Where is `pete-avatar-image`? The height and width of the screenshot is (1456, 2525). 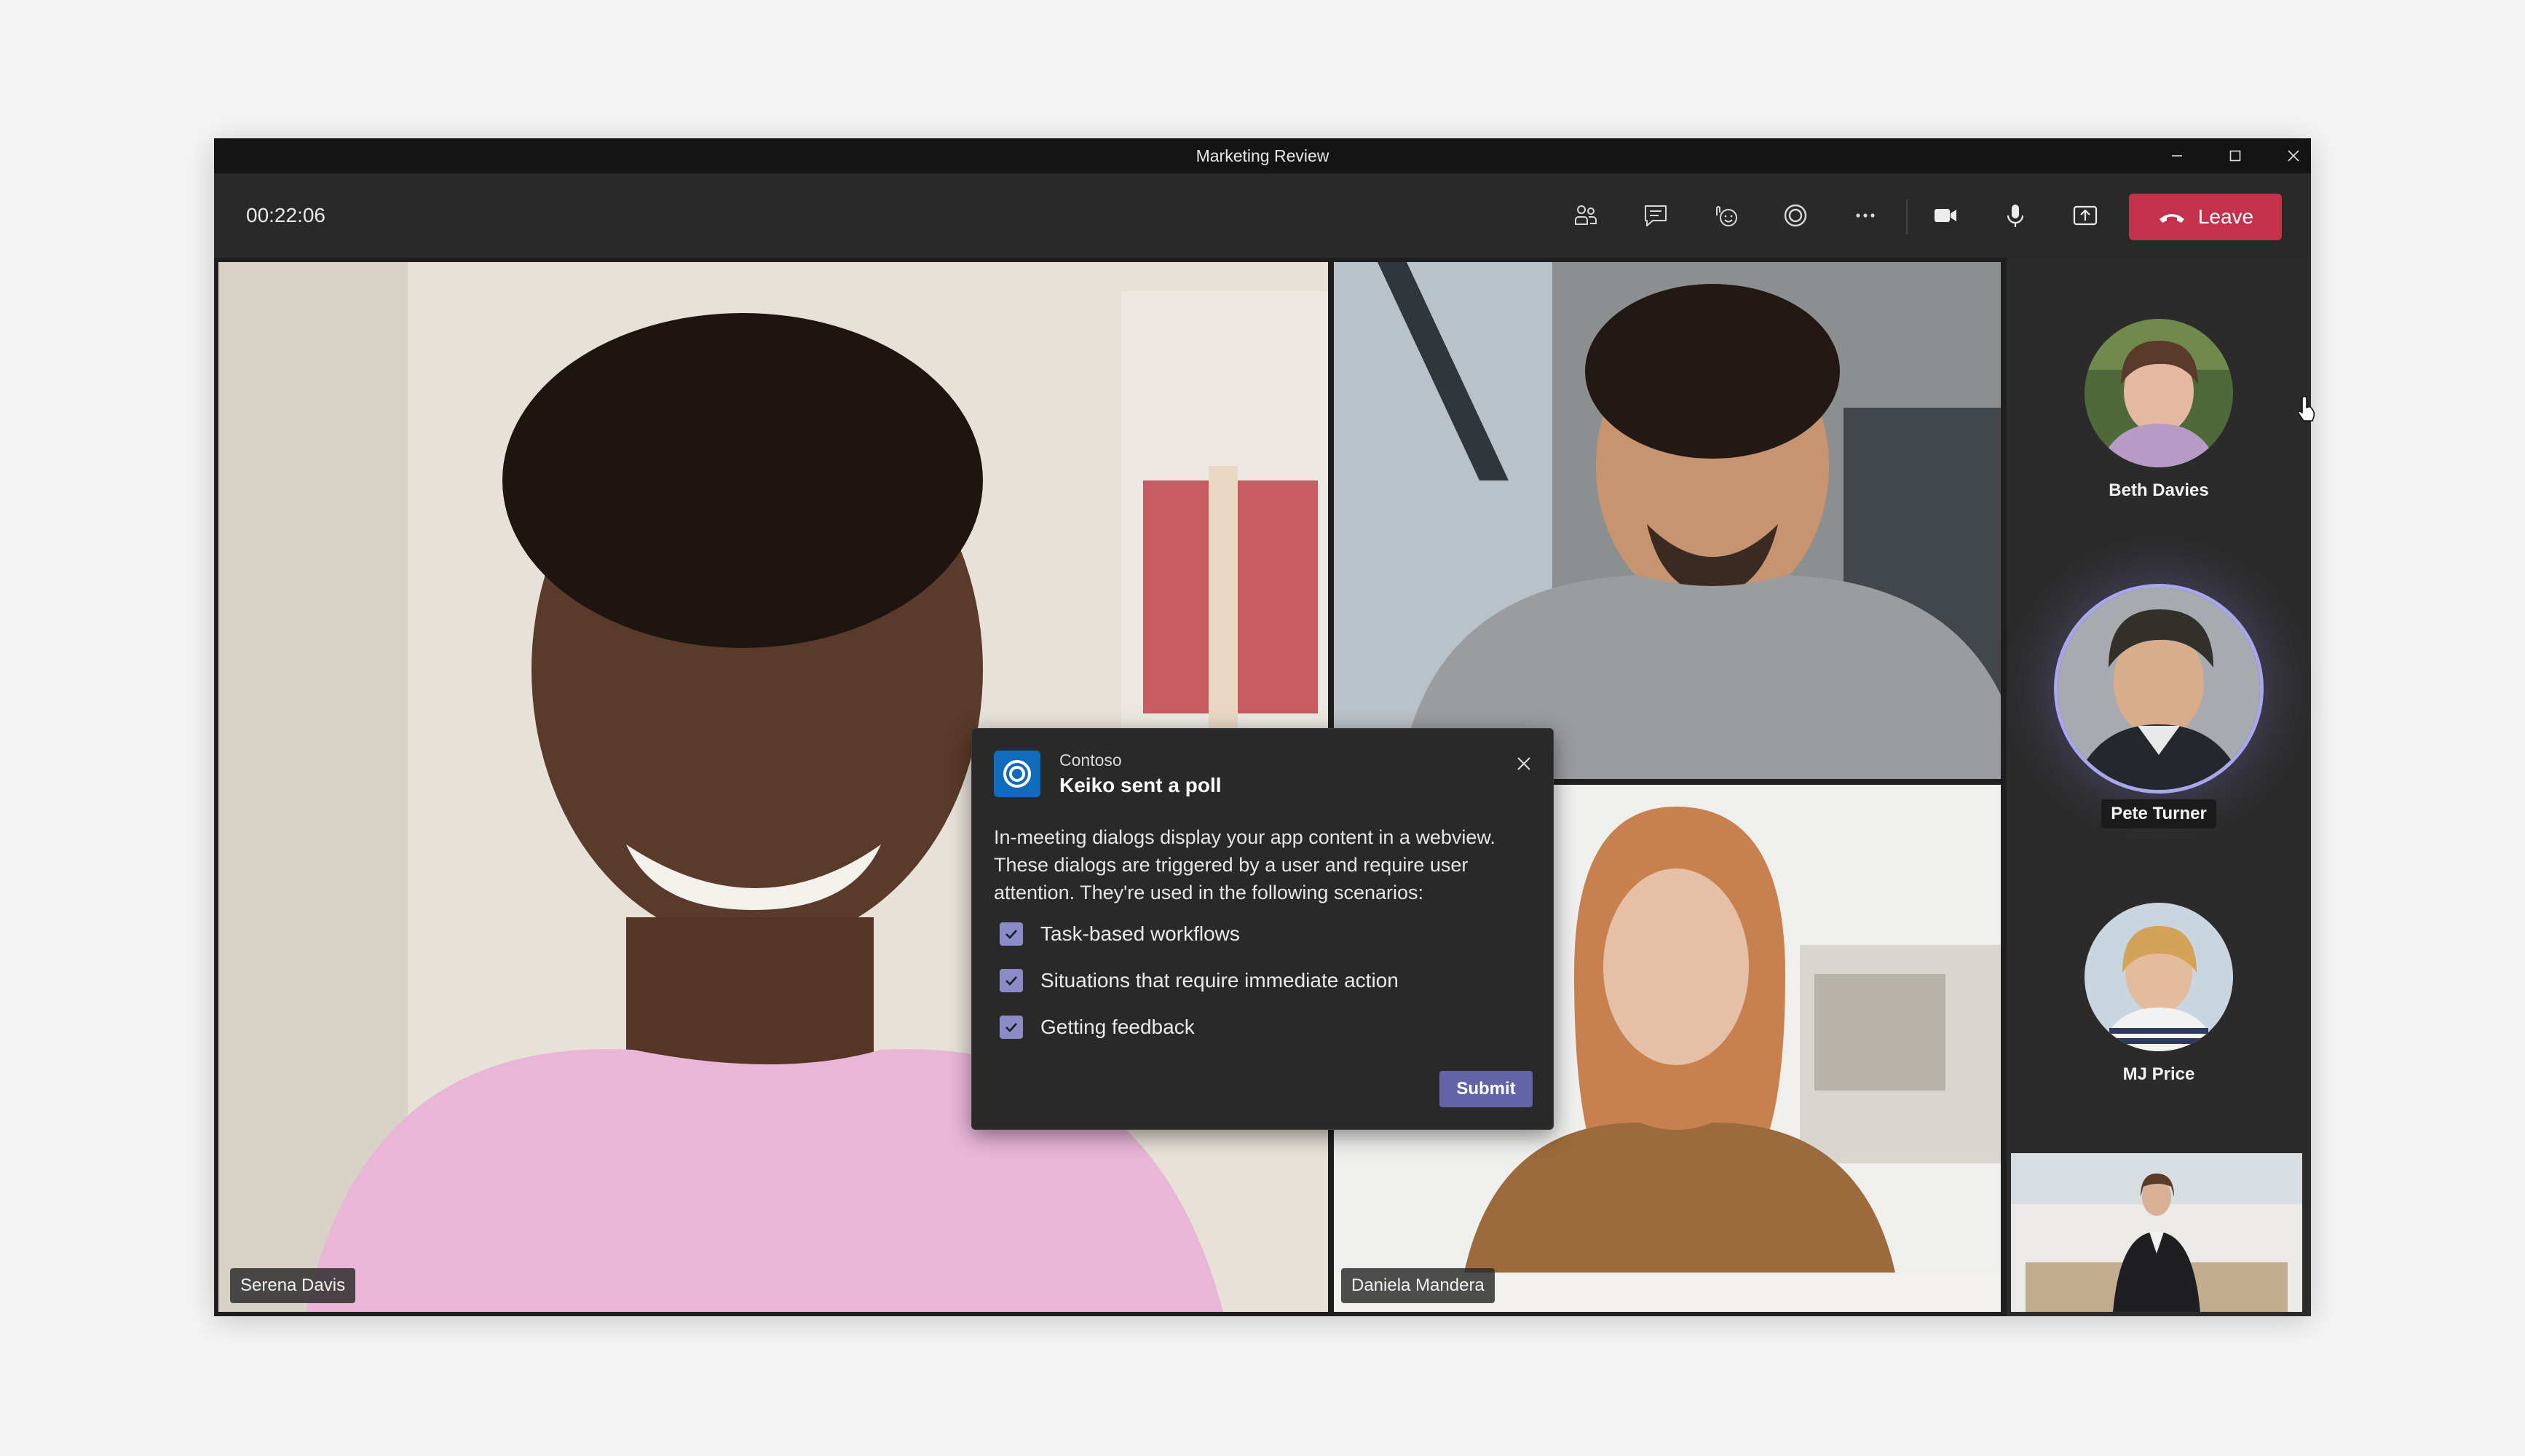 pete-avatar-image is located at coordinates (2159, 688).